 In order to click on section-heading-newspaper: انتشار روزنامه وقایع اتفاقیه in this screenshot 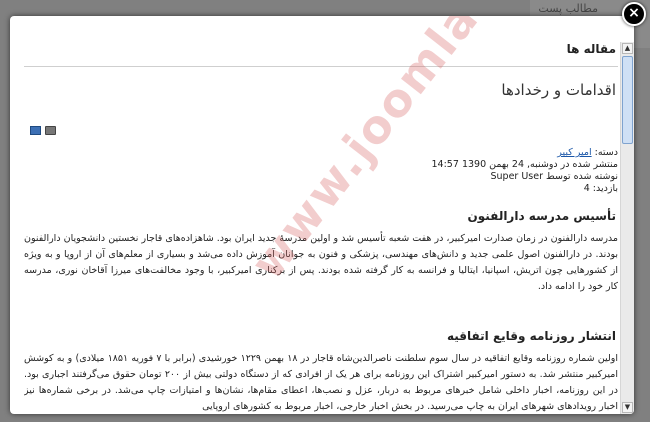, I will do `click(531, 336)`.